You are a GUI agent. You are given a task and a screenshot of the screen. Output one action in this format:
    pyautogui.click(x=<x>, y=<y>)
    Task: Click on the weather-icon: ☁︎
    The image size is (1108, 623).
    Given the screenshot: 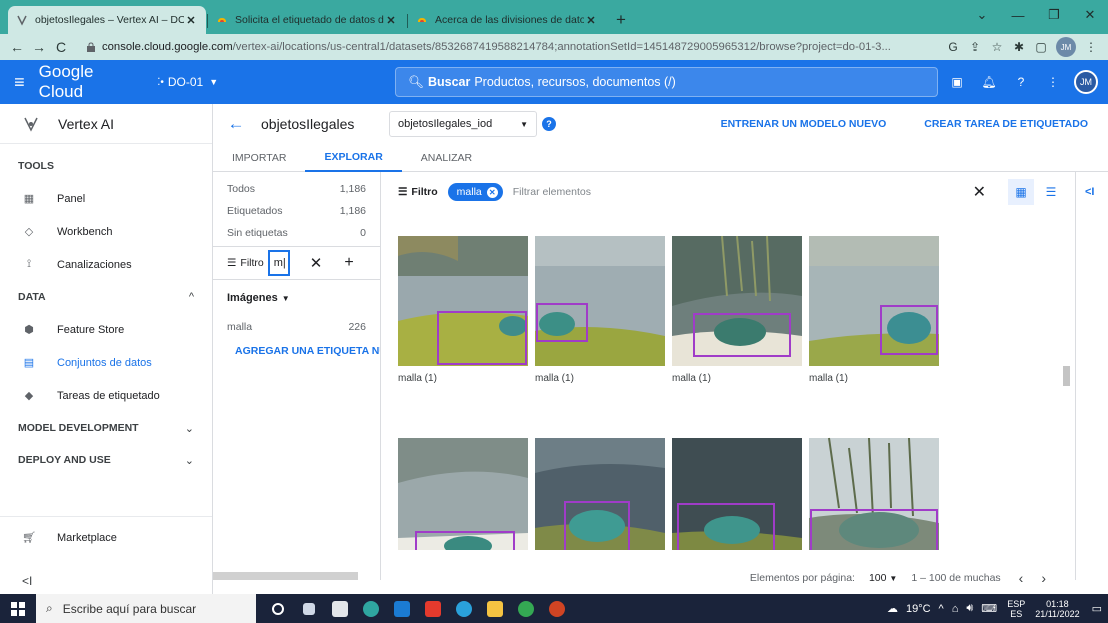 What is the action you would take?
    pyautogui.click(x=892, y=608)
    